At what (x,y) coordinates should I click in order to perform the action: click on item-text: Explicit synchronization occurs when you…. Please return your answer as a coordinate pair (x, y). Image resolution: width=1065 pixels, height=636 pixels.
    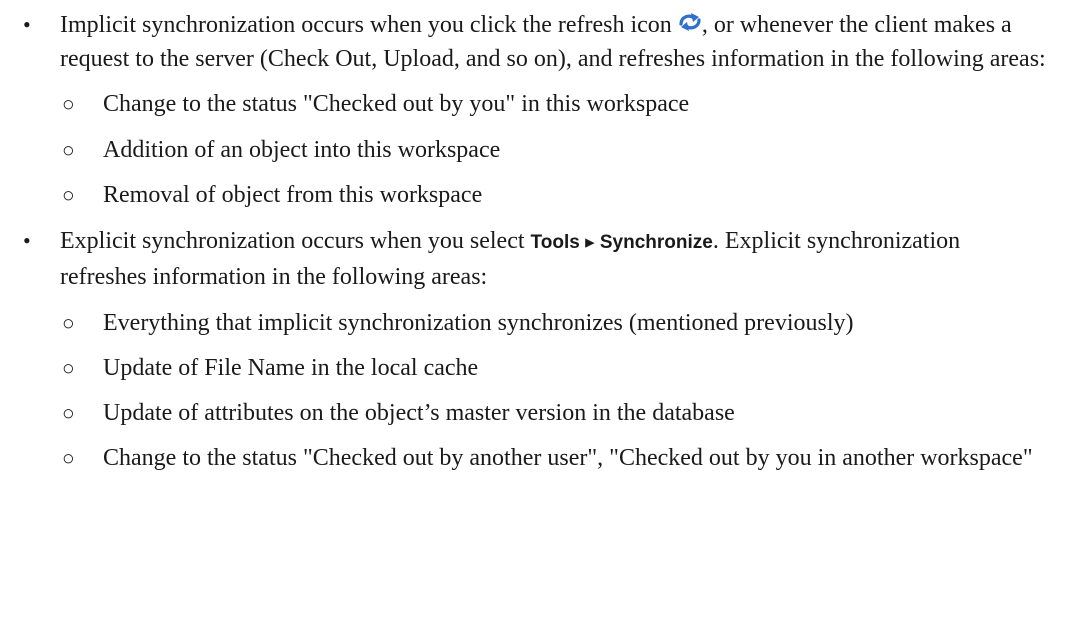
    Looking at the image, I should click on (510, 259).